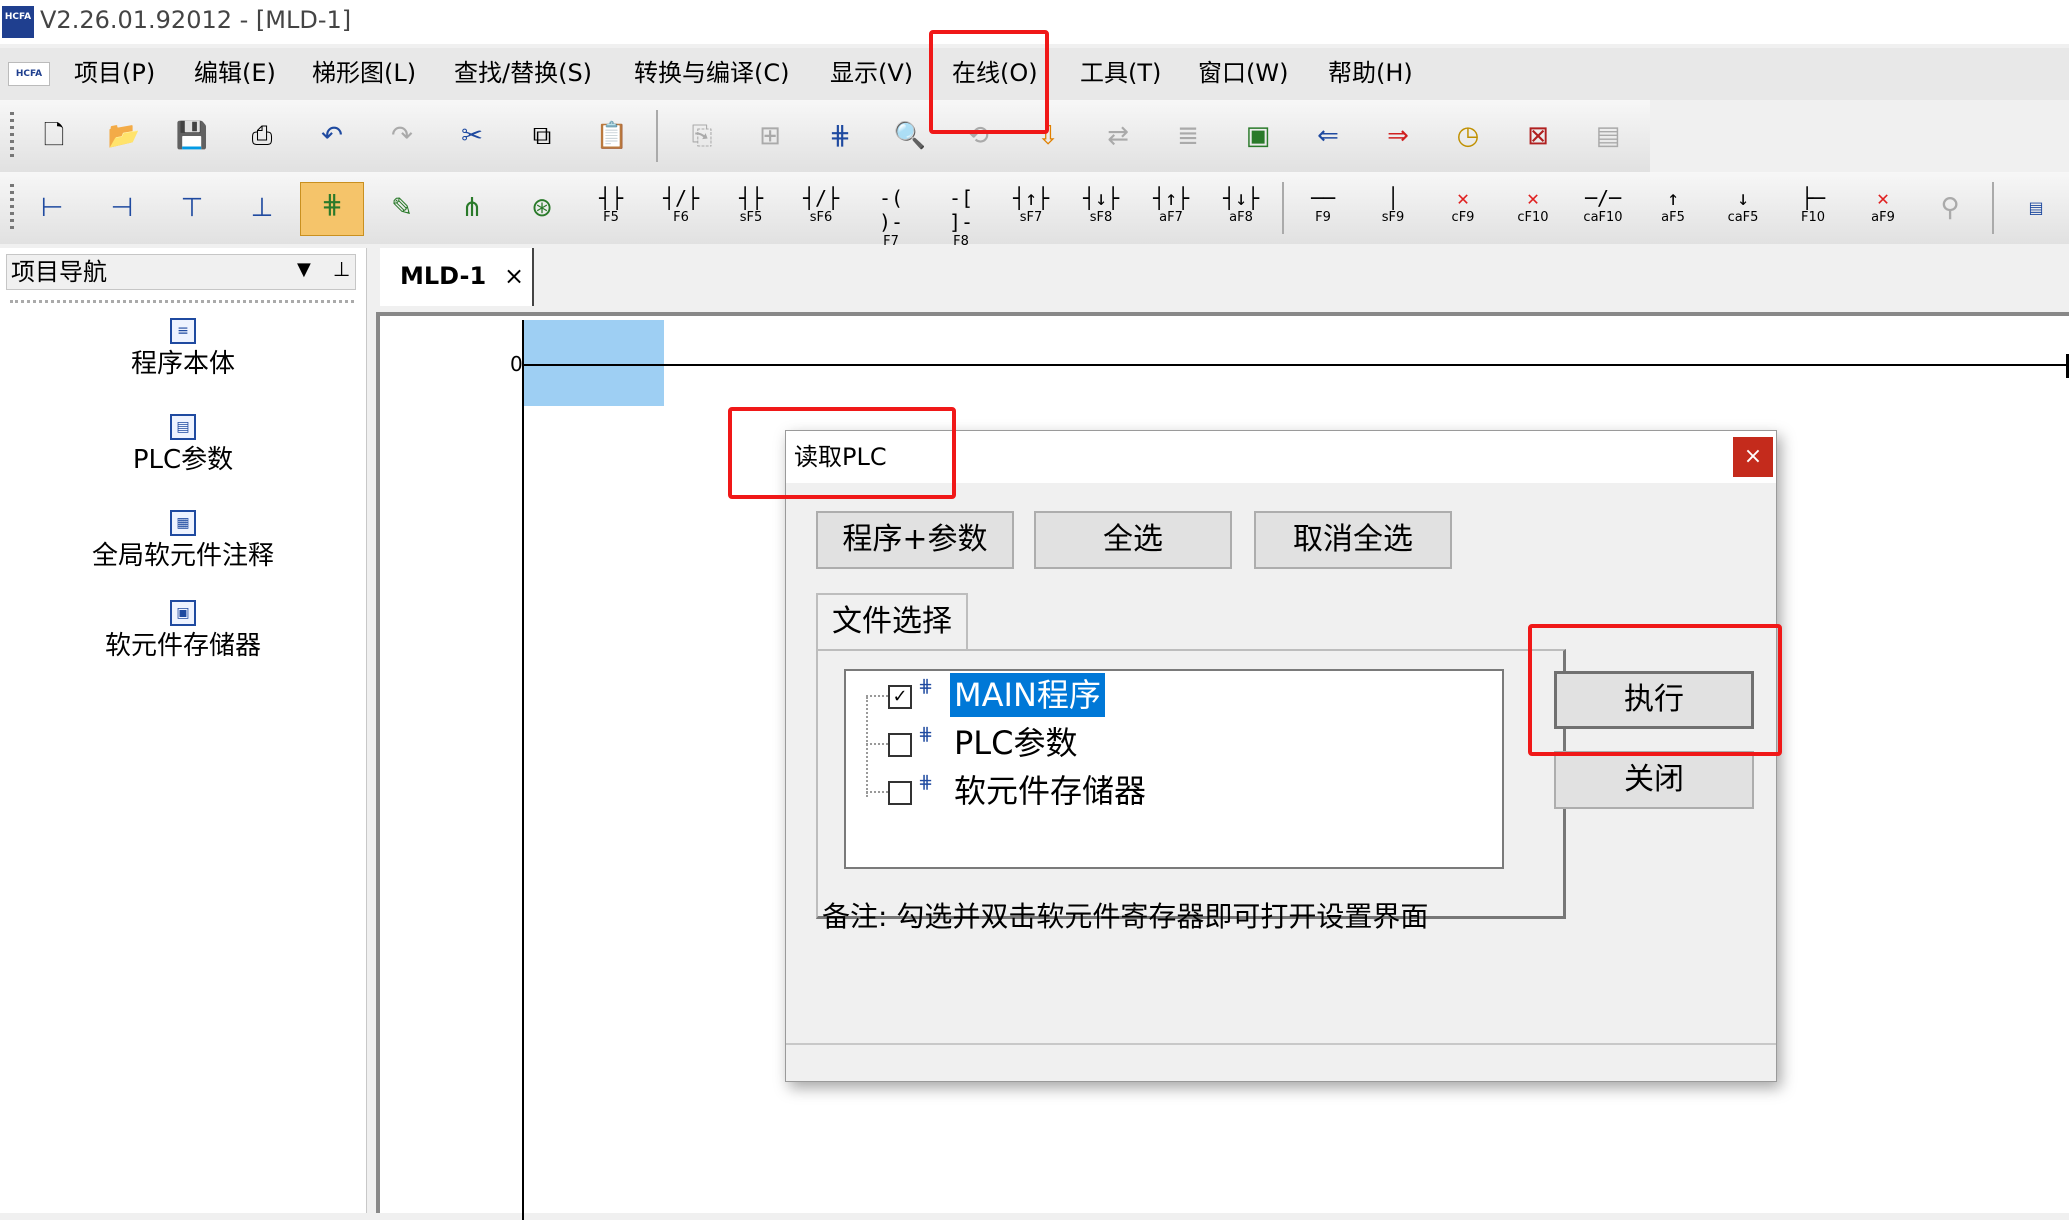  I want to click on ladder-monitor-icon: ⊛, so click(542, 208).